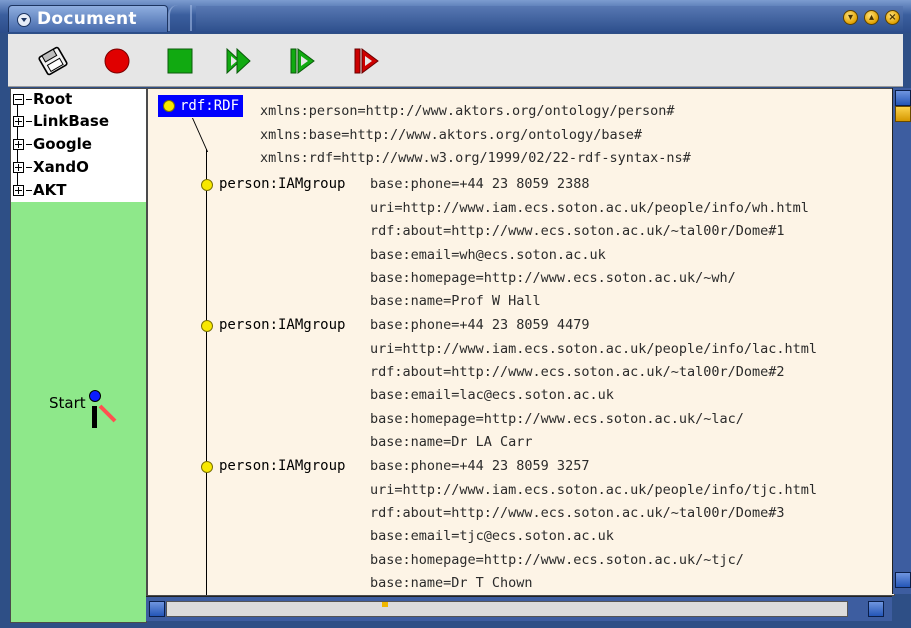 Image resolution: width=911 pixels, height=628 pixels. Describe the element at coordinates (53, 61) in the screenshot. I see `save-disk-icon` at that location.